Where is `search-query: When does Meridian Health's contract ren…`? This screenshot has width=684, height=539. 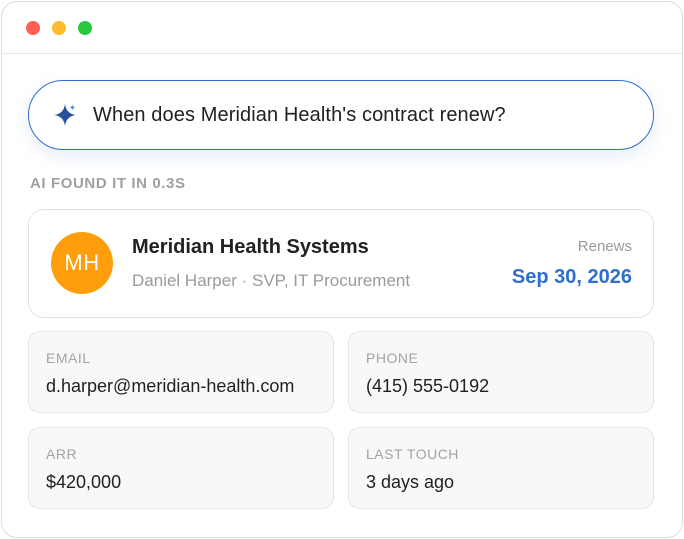
search-query: When does Meridian Health's contract ren… is located at coordinates (299, 115).